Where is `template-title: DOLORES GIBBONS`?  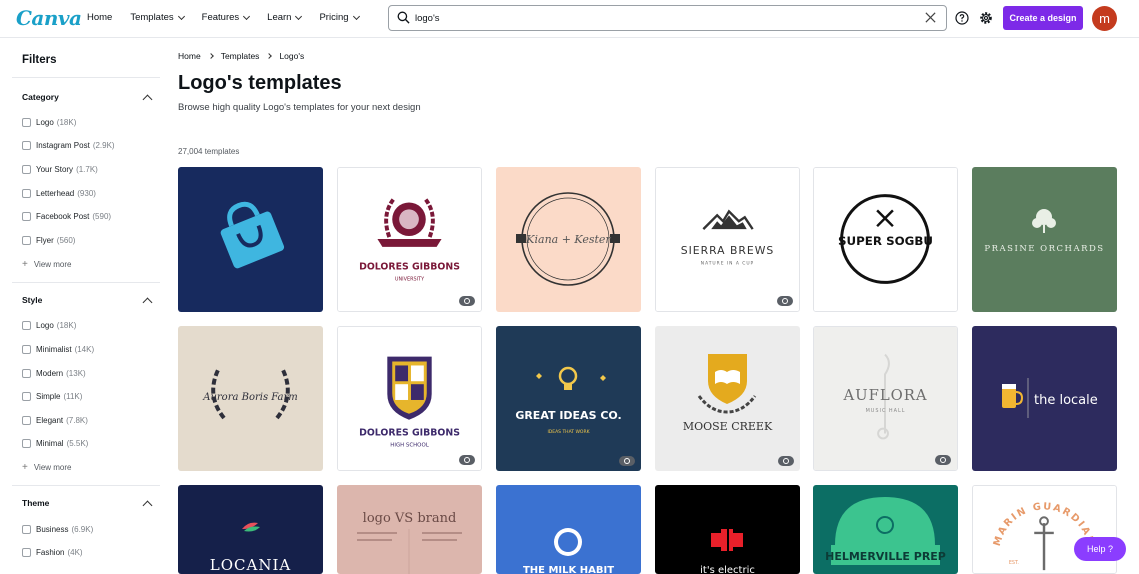
template-title: DOLORES GIBBONS is located at coordinates (409, 267).